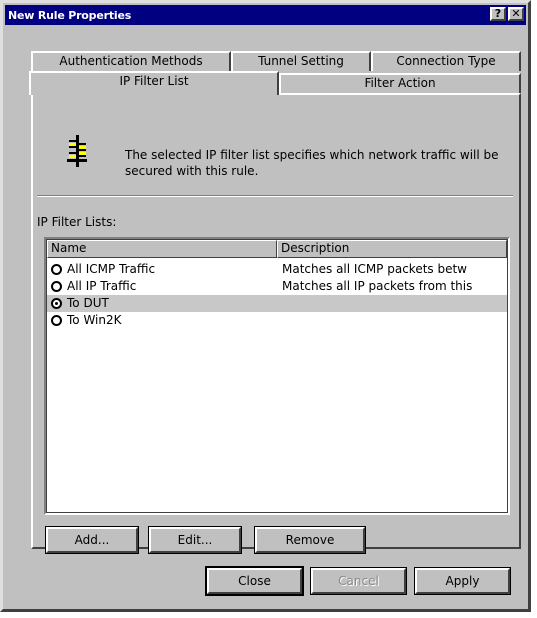 The width and height of the screenshot is (537, 618). What do you see at coordinates (462, 581) in the screenshot?
I see `apply-button: Apply` at bounding box center [462, 581].